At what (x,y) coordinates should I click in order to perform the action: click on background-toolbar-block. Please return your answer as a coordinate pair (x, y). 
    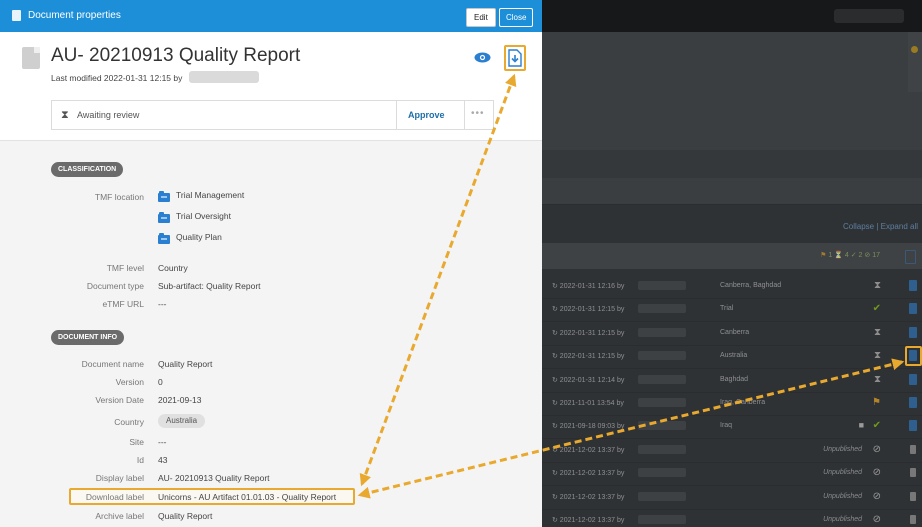
    Looking at the image, I should click on (732, 121).